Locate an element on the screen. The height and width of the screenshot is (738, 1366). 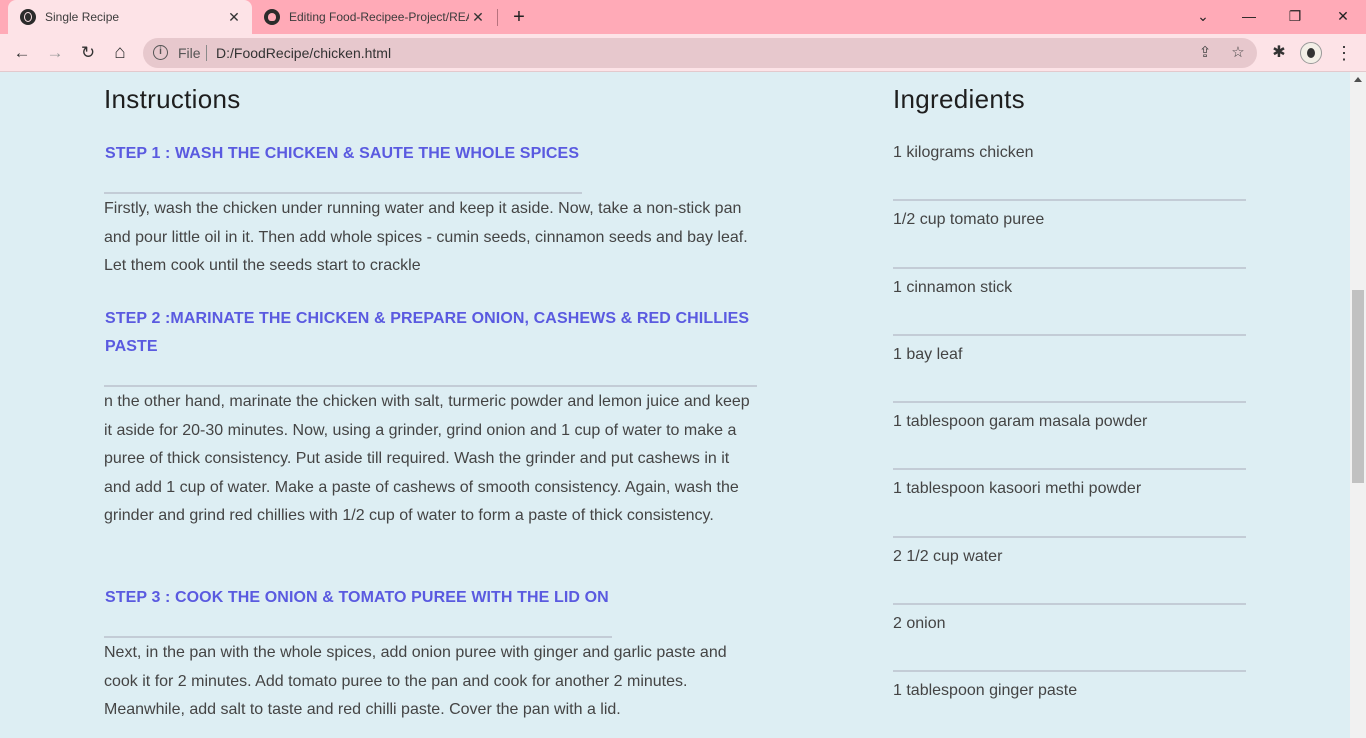
list-item: 1 tablespoon ginger paste is located at coordinates (1069, 705).